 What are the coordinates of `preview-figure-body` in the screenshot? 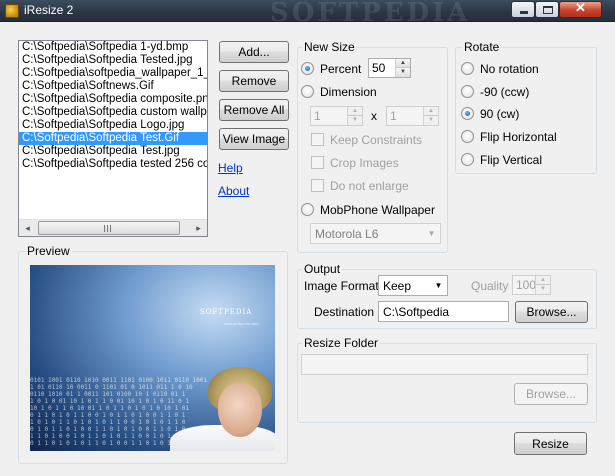 It's located at (222, 438).